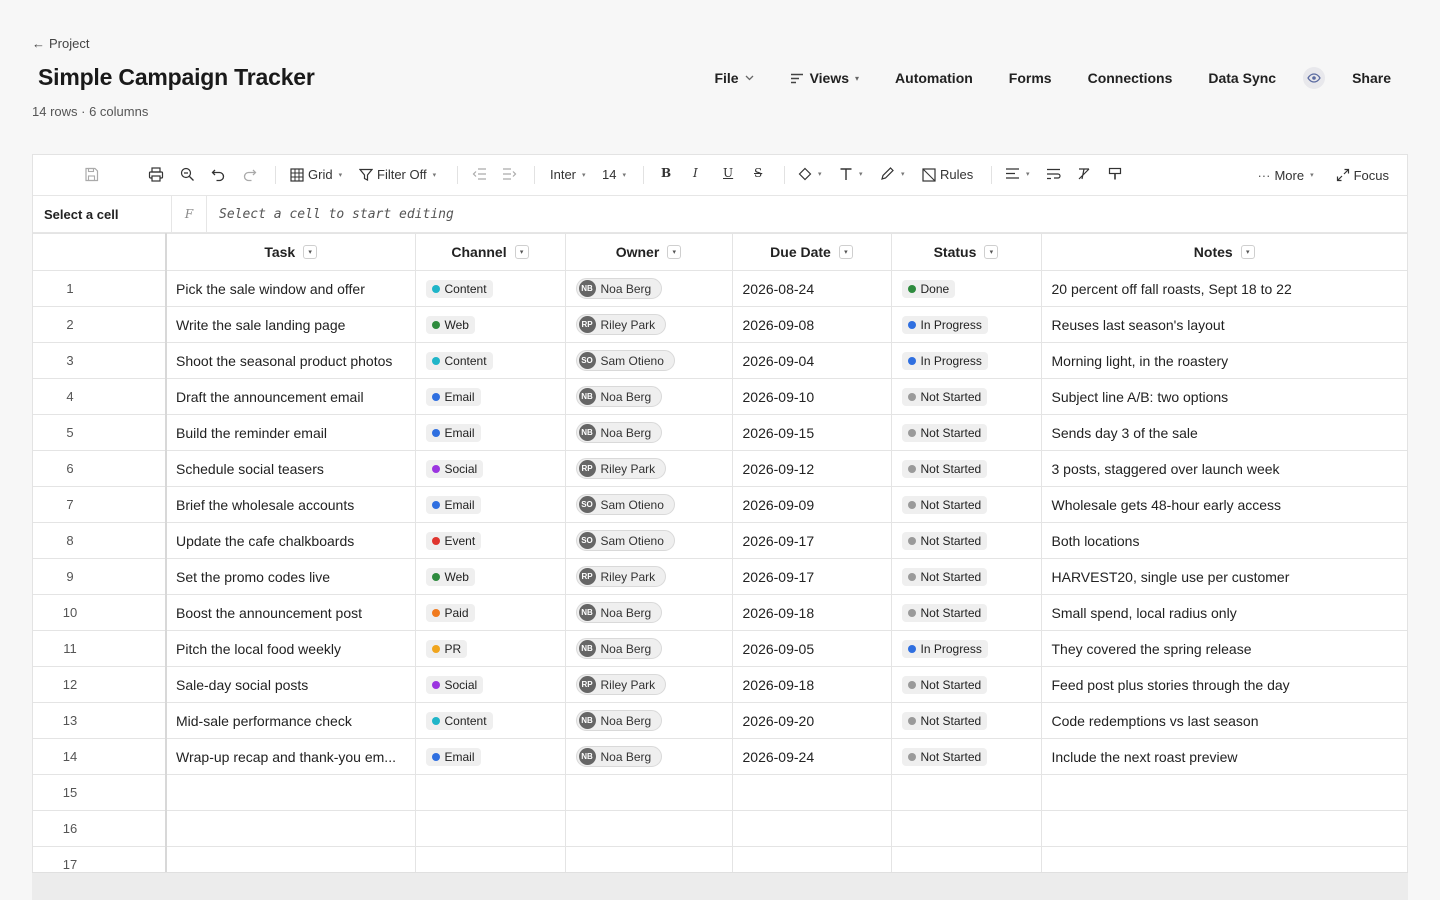  I want to click on font-family-select: Inter ▾, so click(568, 174).